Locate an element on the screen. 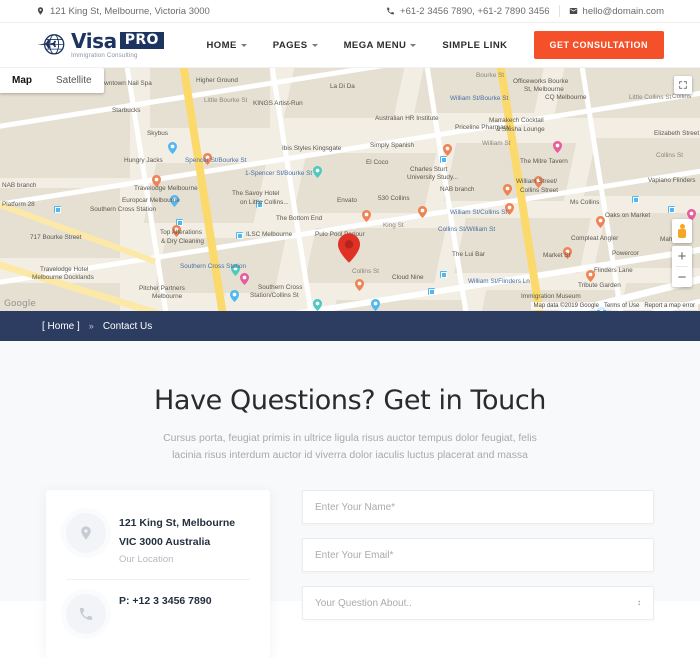 The width and height of the screenshot is (700, 658). map-type-switcher: Map Satellite is located at coordinates (52, 80).